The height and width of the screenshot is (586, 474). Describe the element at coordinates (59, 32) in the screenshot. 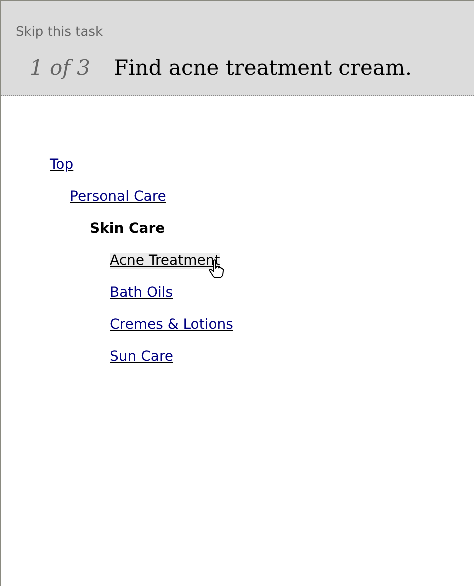

I see `skip-link: Skip this task` at that location.